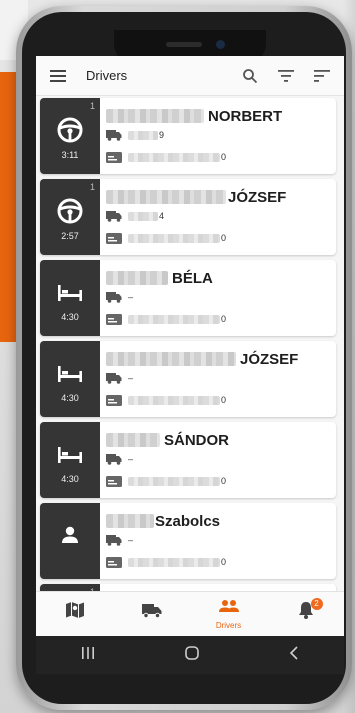 This screenshot has height=713, width=355. I want to click on status-time: 3:11, so click(70, 155).